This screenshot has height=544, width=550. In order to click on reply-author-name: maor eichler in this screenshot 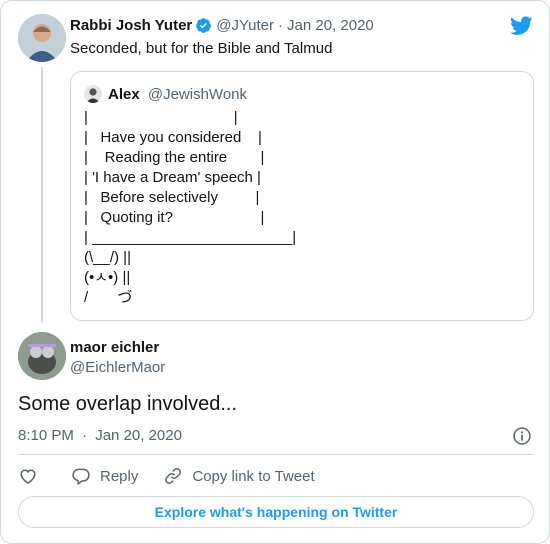, I will do `click(114, 347)`.